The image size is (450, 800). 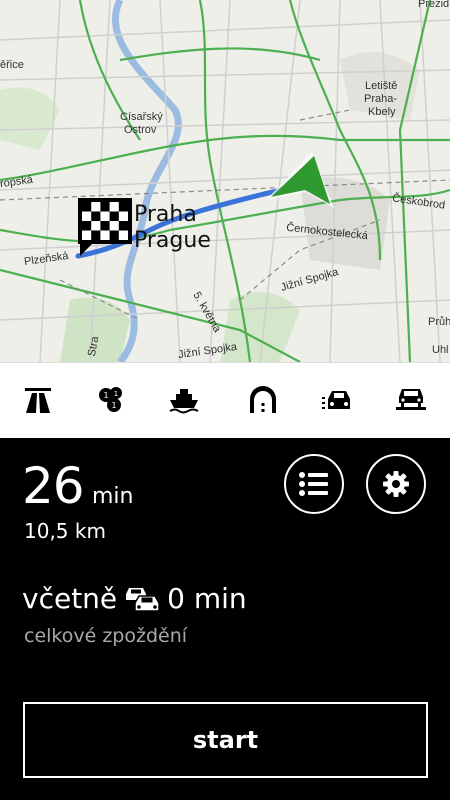 What do you see at coordinates (141, 117) in the screenshot?
I see `map-label: Císařský` at bounding box center [141, 117].